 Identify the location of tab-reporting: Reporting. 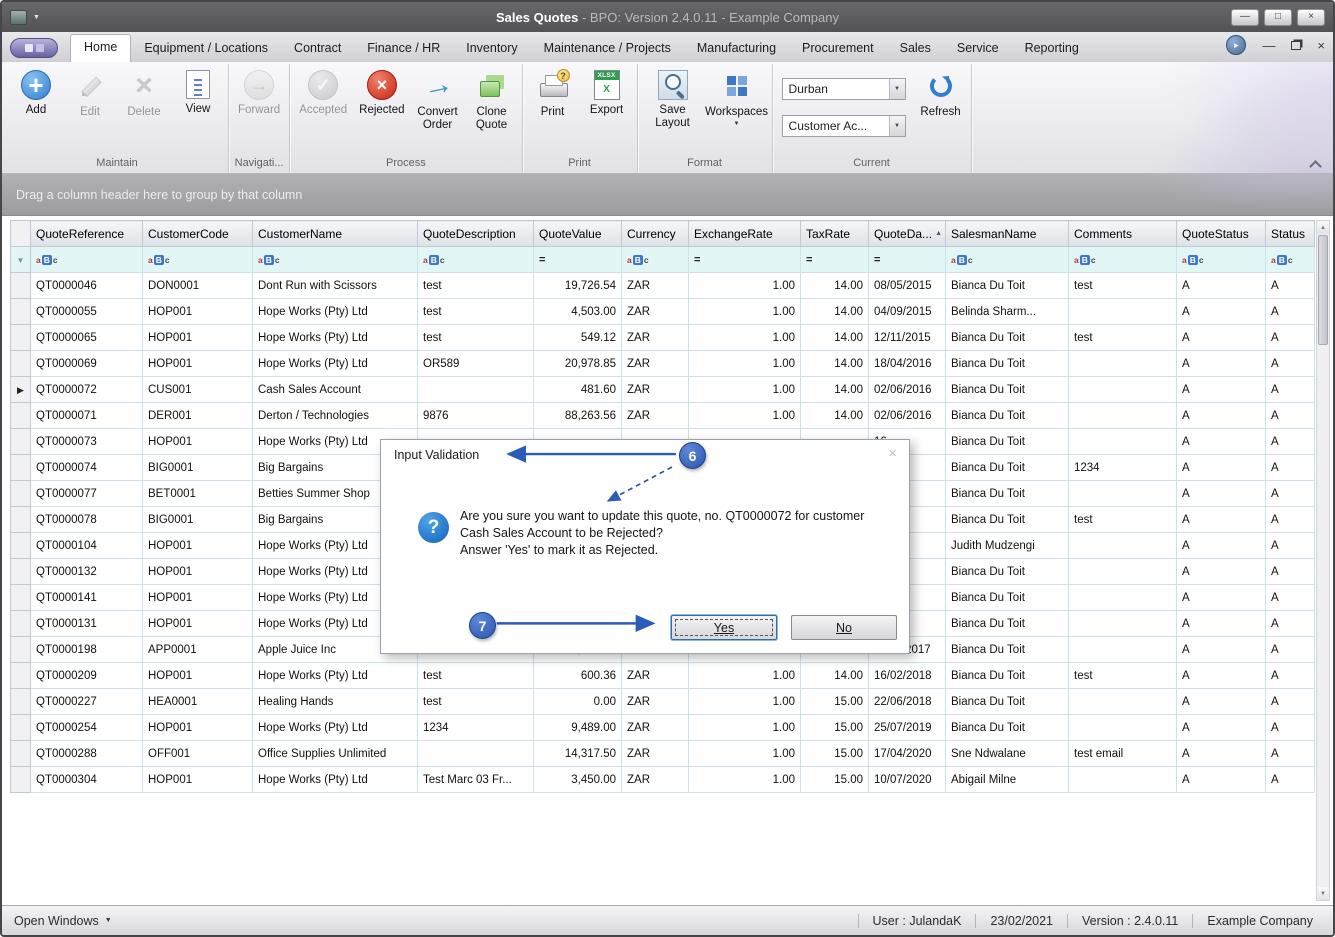
(1052, 49).